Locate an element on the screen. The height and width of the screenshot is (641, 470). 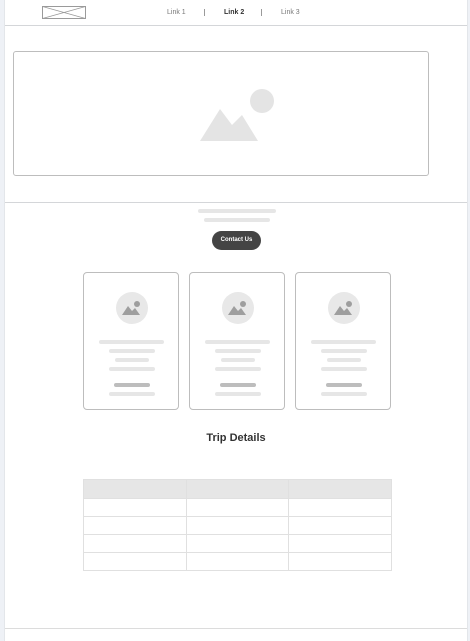
nav-link-3: Link 3 is located at coordinates (290, 12).